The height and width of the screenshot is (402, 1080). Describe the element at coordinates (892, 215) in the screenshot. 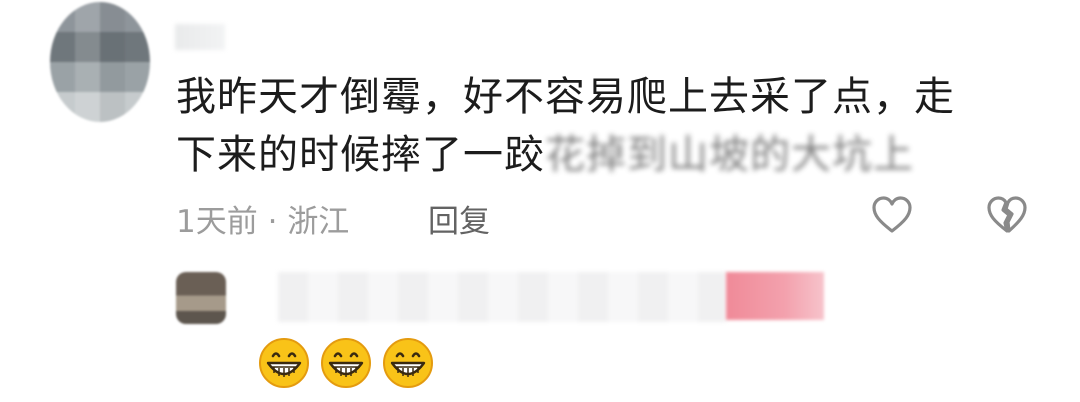

I see `heart-outline-icon` at that location.